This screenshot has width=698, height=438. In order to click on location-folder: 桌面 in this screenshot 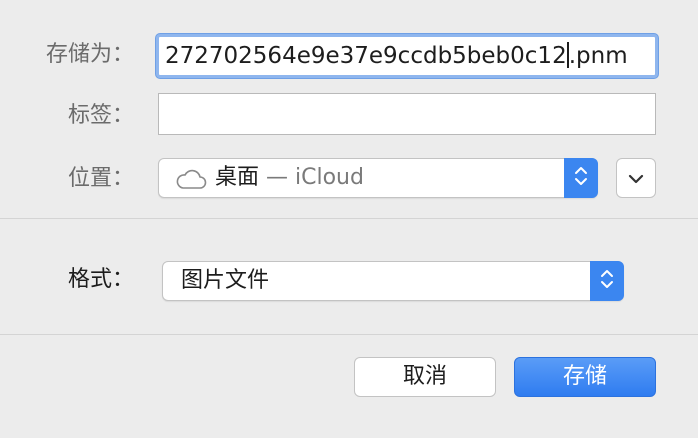, I will do `click(237, 177)`.